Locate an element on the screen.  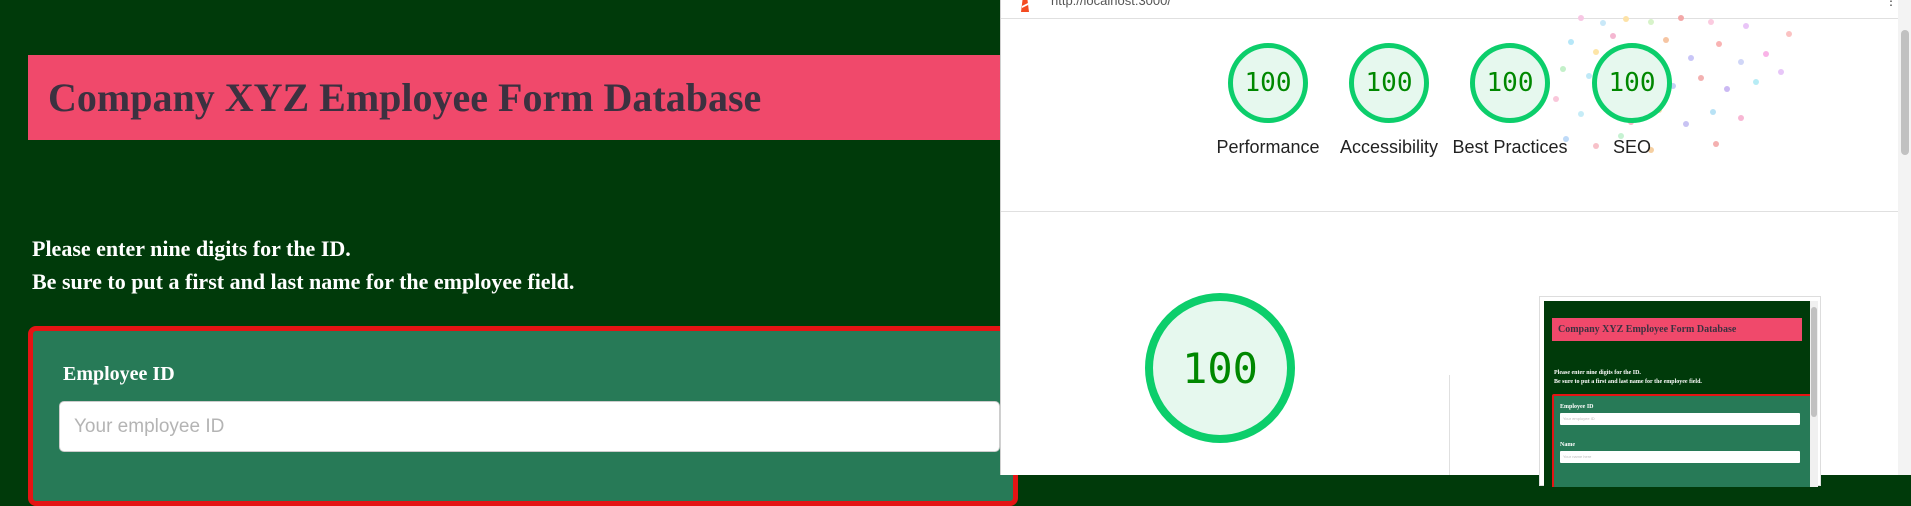
thumbnail-title: Company XYZ Employee Form Database is located at coordinates (1647, 329).